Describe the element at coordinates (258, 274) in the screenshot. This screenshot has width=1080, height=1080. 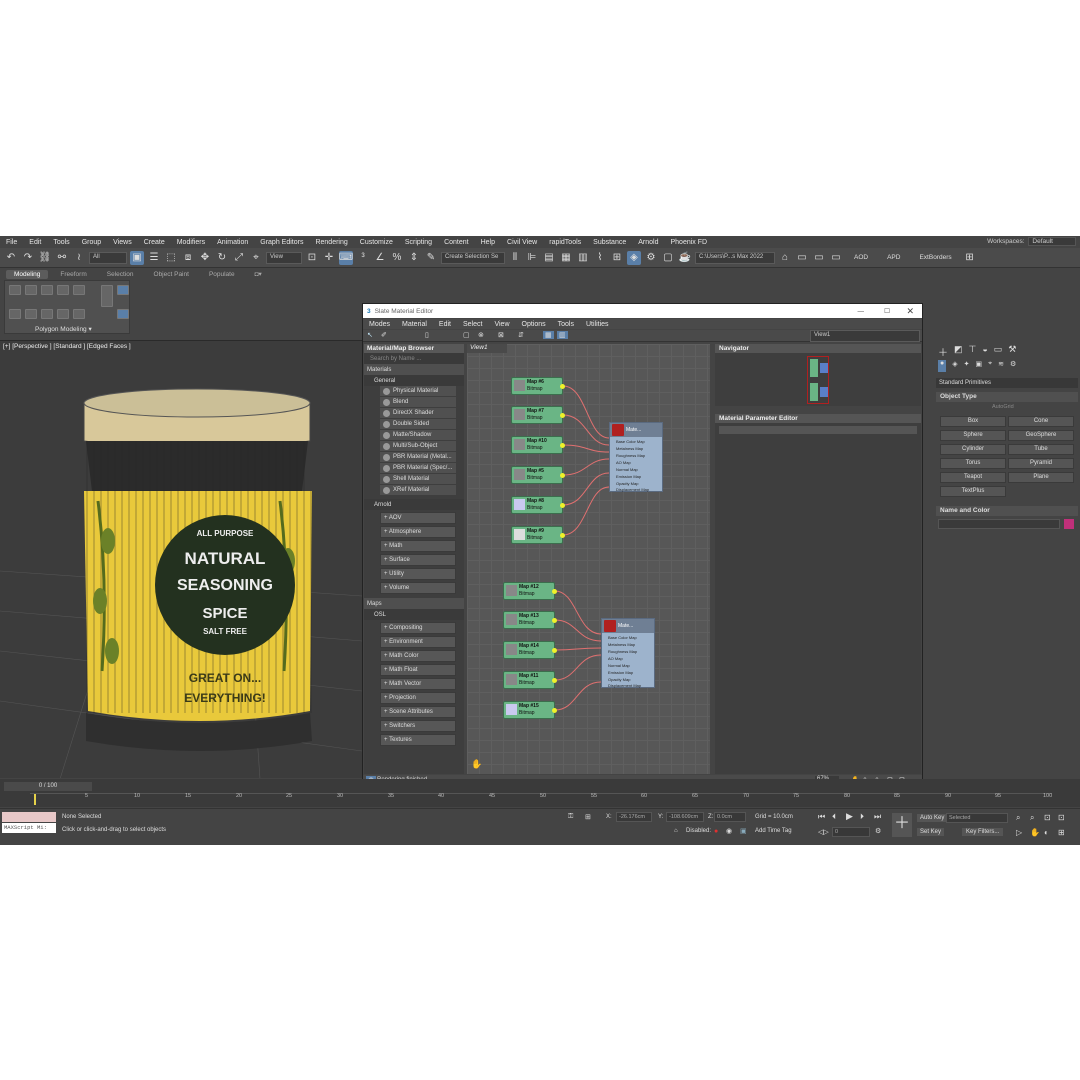
I see `ribbon-options-icon: ◘▾` at that location.